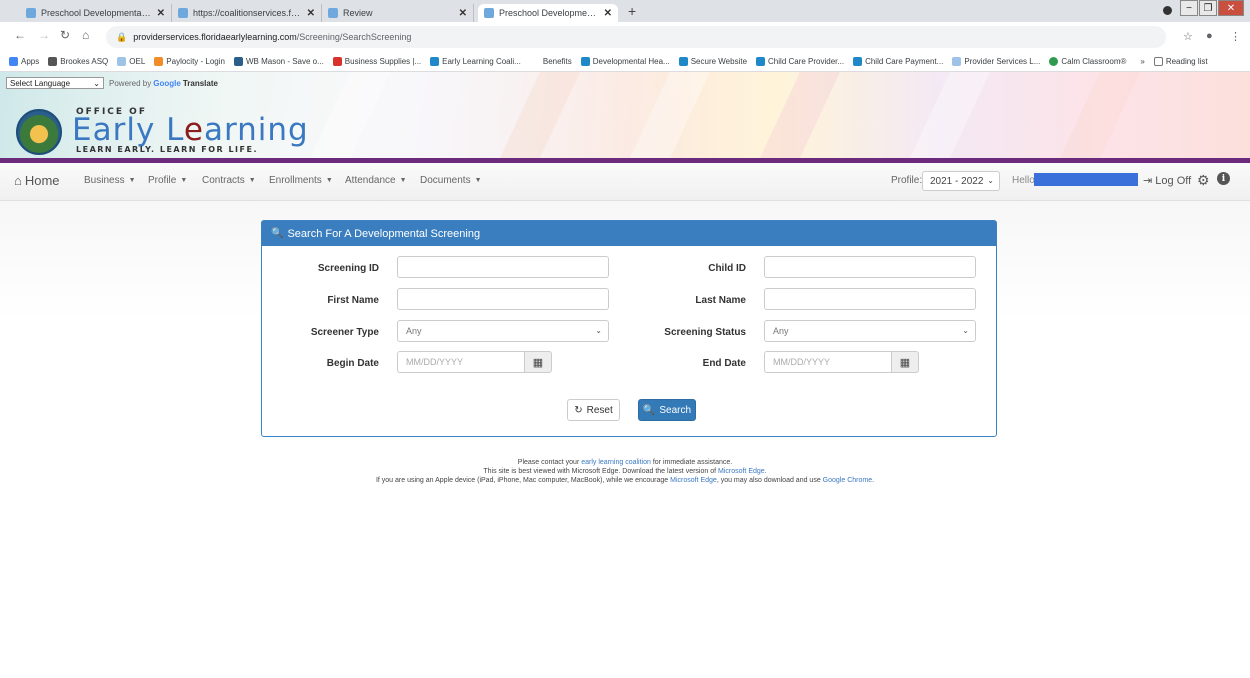 The width and height of the screenshot is (1250, 678). I want to click on bookmark: Paylocity - Login, so click(189, 61).